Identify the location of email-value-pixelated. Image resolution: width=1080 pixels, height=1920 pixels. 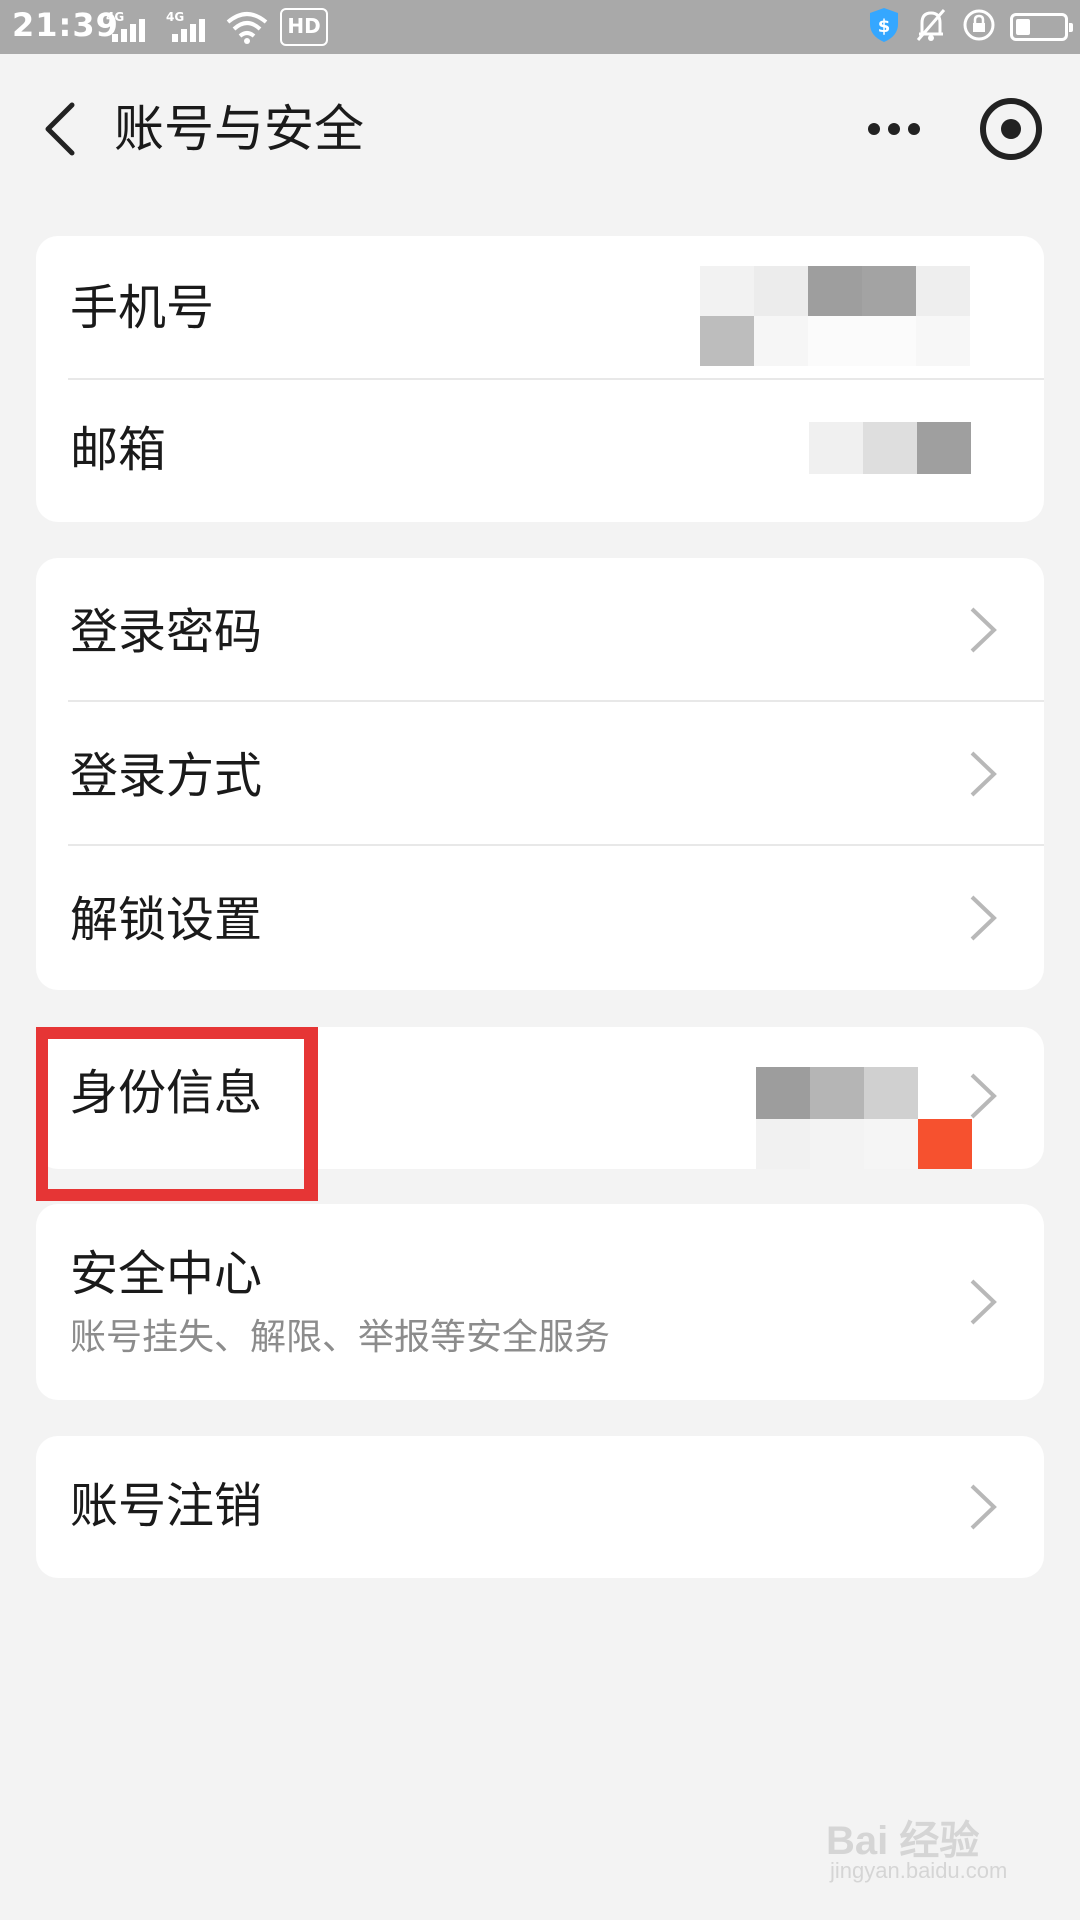
(890, 448).